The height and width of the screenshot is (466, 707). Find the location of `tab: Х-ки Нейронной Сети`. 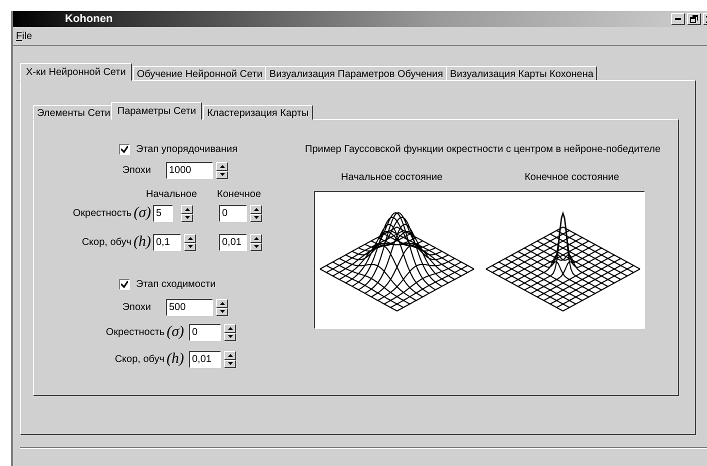

tab: Х-ки Нейронной Сети is located at coordinates (76, 72).